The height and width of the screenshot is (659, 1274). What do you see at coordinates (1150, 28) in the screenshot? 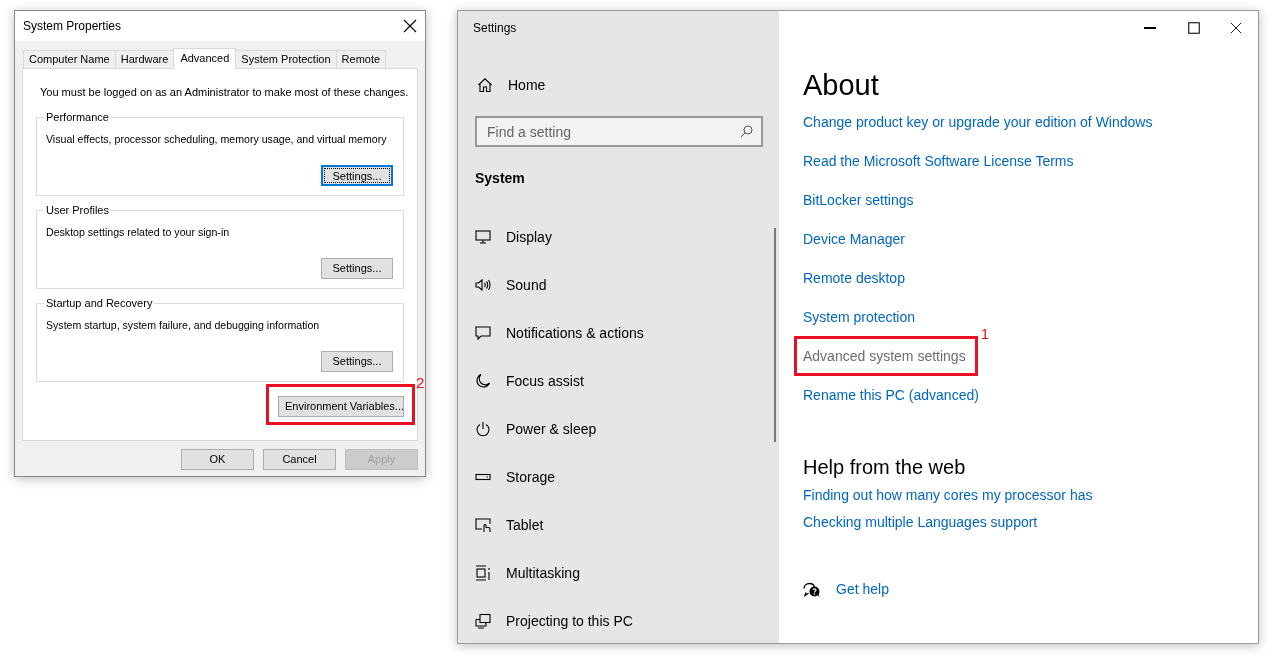
I see `minimize-icon` at bounding box center [1150, 28].